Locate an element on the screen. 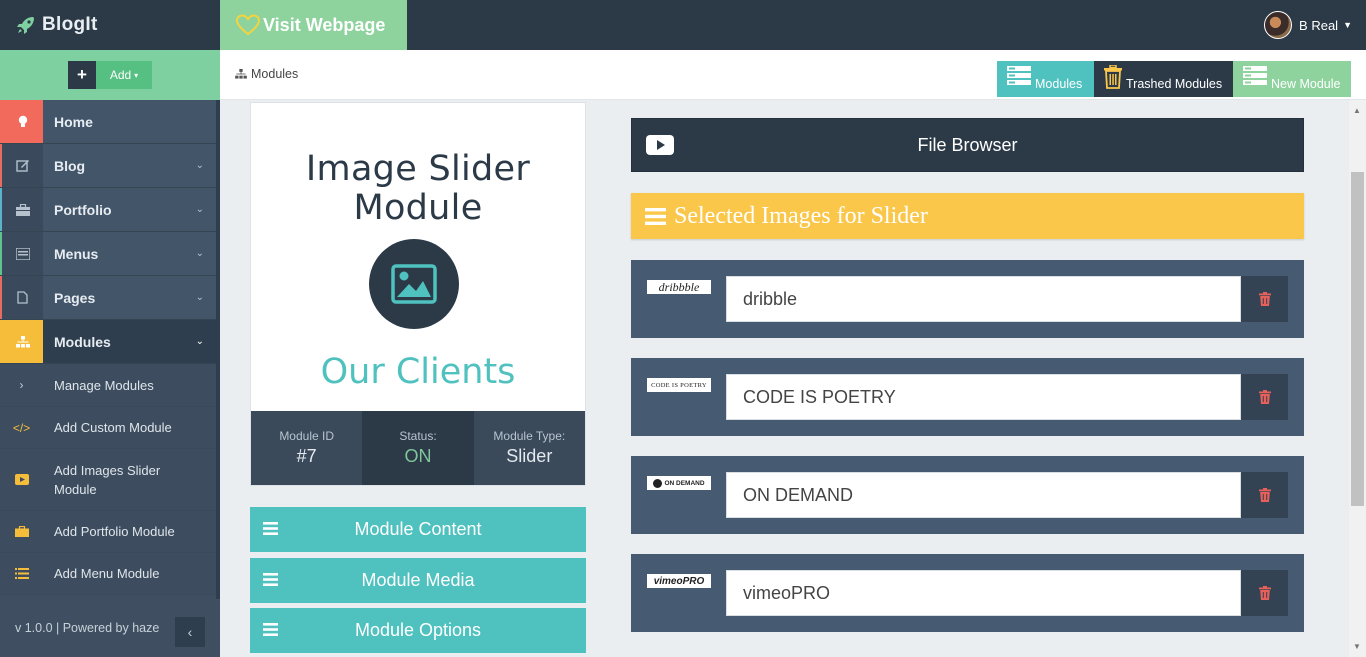 Image resolution: width=1366 pixels, height=657 pixels. visit-webpage-button: Visit Webpage is located at coordinates (313, 25).